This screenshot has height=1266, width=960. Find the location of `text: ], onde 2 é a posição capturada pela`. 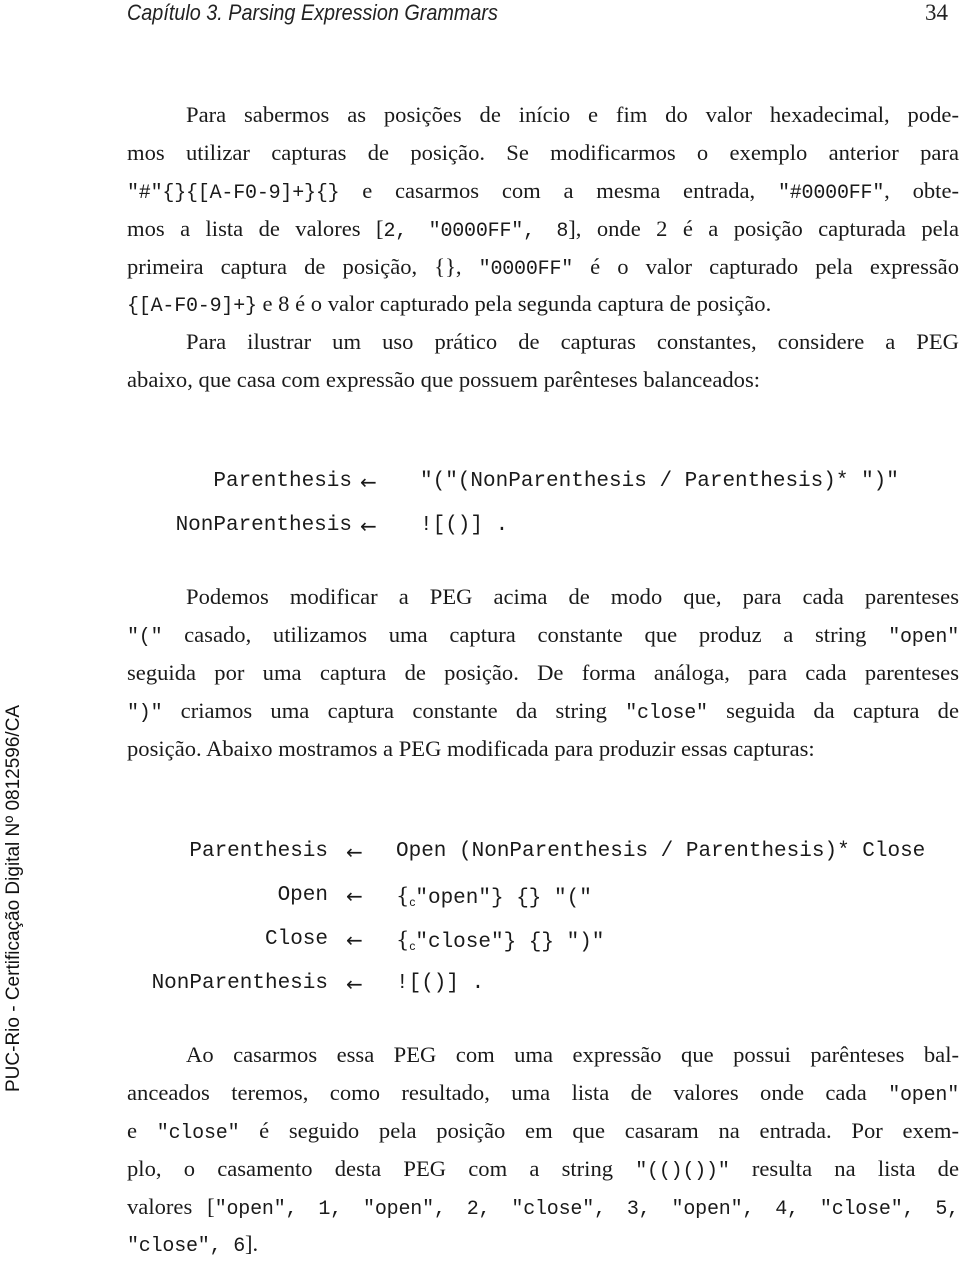

text: ], onde 2 é a posição capturada pela is located at coordinates (763, 228).